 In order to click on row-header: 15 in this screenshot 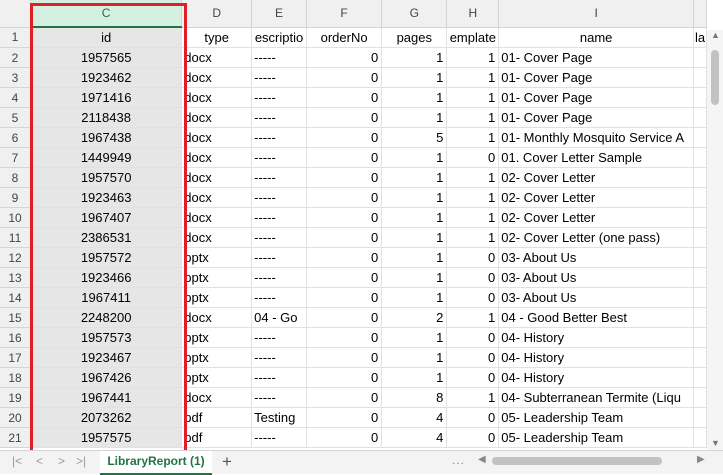, I will do `click(16, 317)`.